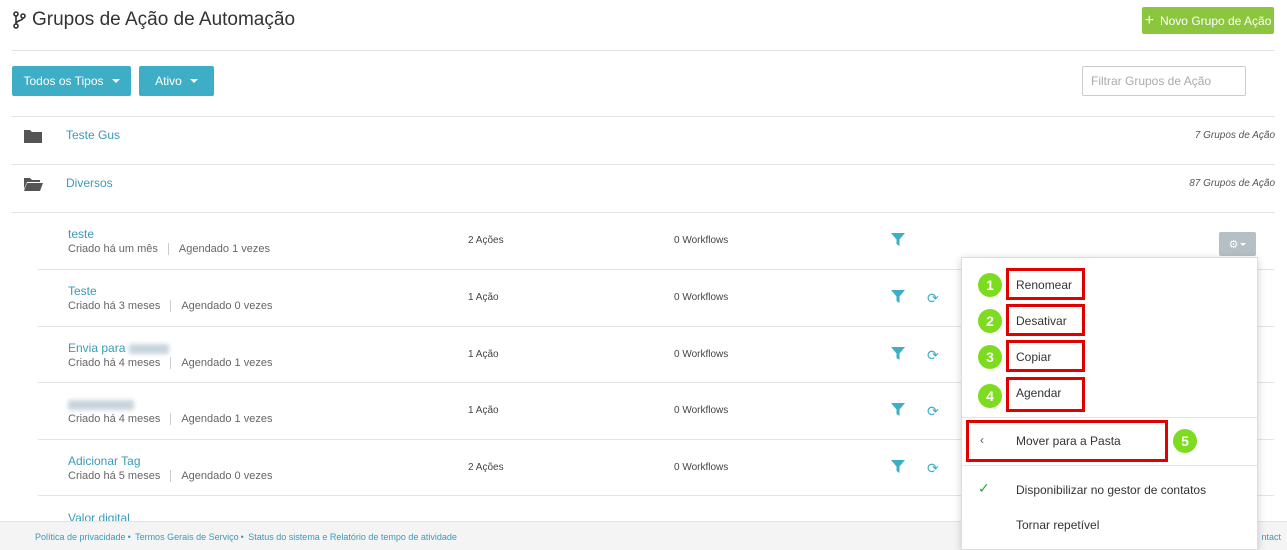 This screenshot has width=1287, height=550. I want to click on folder-name: Diversos, so click(89, 183).